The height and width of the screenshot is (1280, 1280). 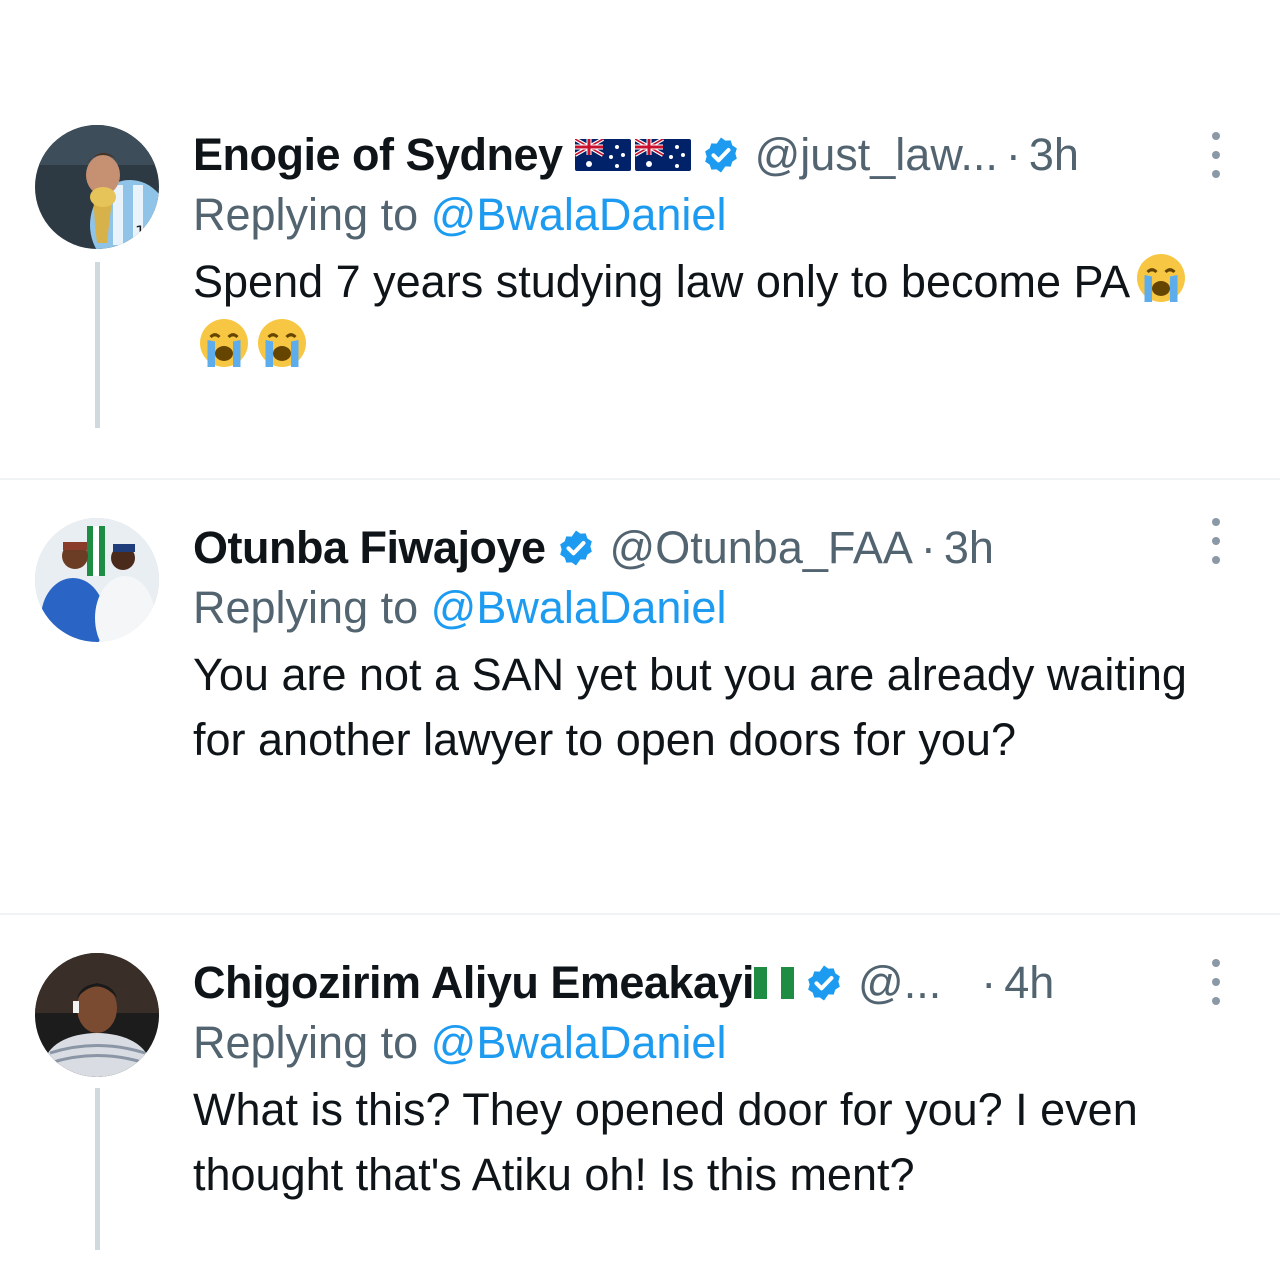 I want to click on tweet-header: Enogie of Sydney @just_law... · 3h, so click(x=721, y=155).